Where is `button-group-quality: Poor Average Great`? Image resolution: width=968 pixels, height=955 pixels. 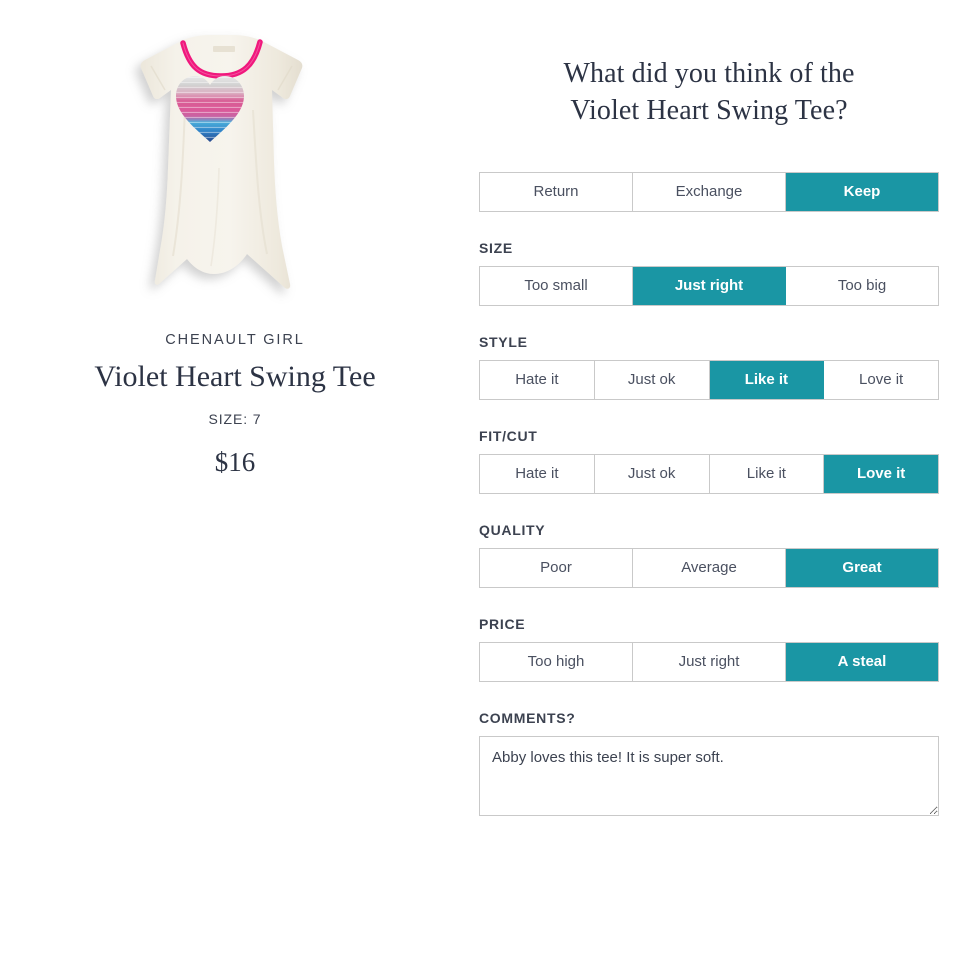 button-group-quality: Poor Average Great is located at coordinates (709, 567).